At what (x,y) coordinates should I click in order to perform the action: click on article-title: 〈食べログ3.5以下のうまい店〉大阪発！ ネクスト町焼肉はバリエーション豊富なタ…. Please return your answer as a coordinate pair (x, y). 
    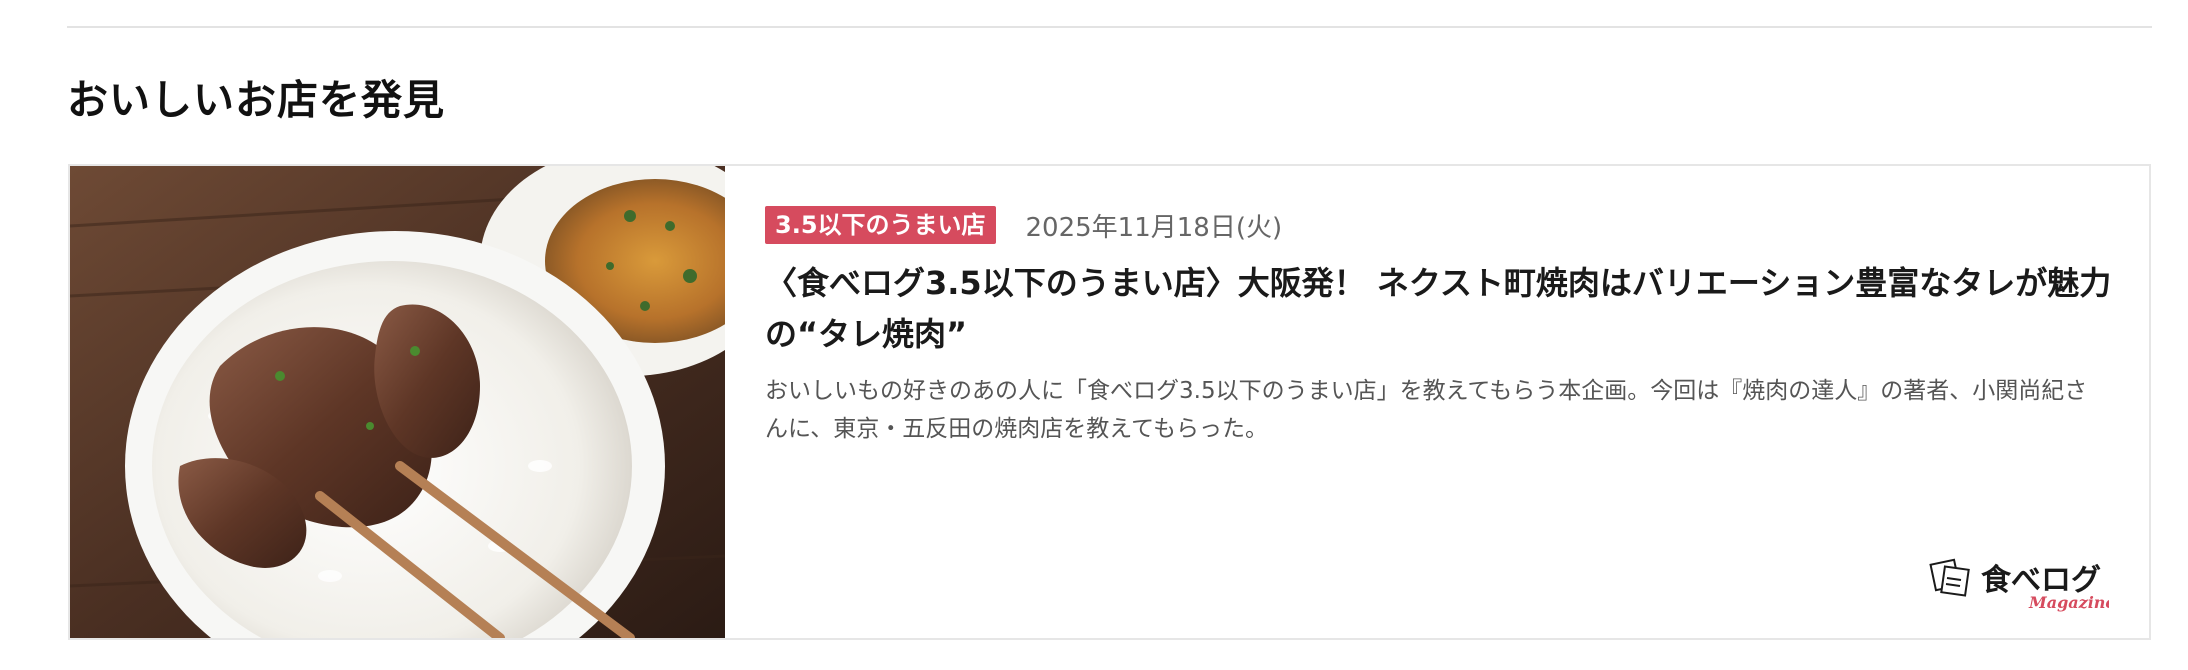
    Looking at the image, I should click on (1445, 309).